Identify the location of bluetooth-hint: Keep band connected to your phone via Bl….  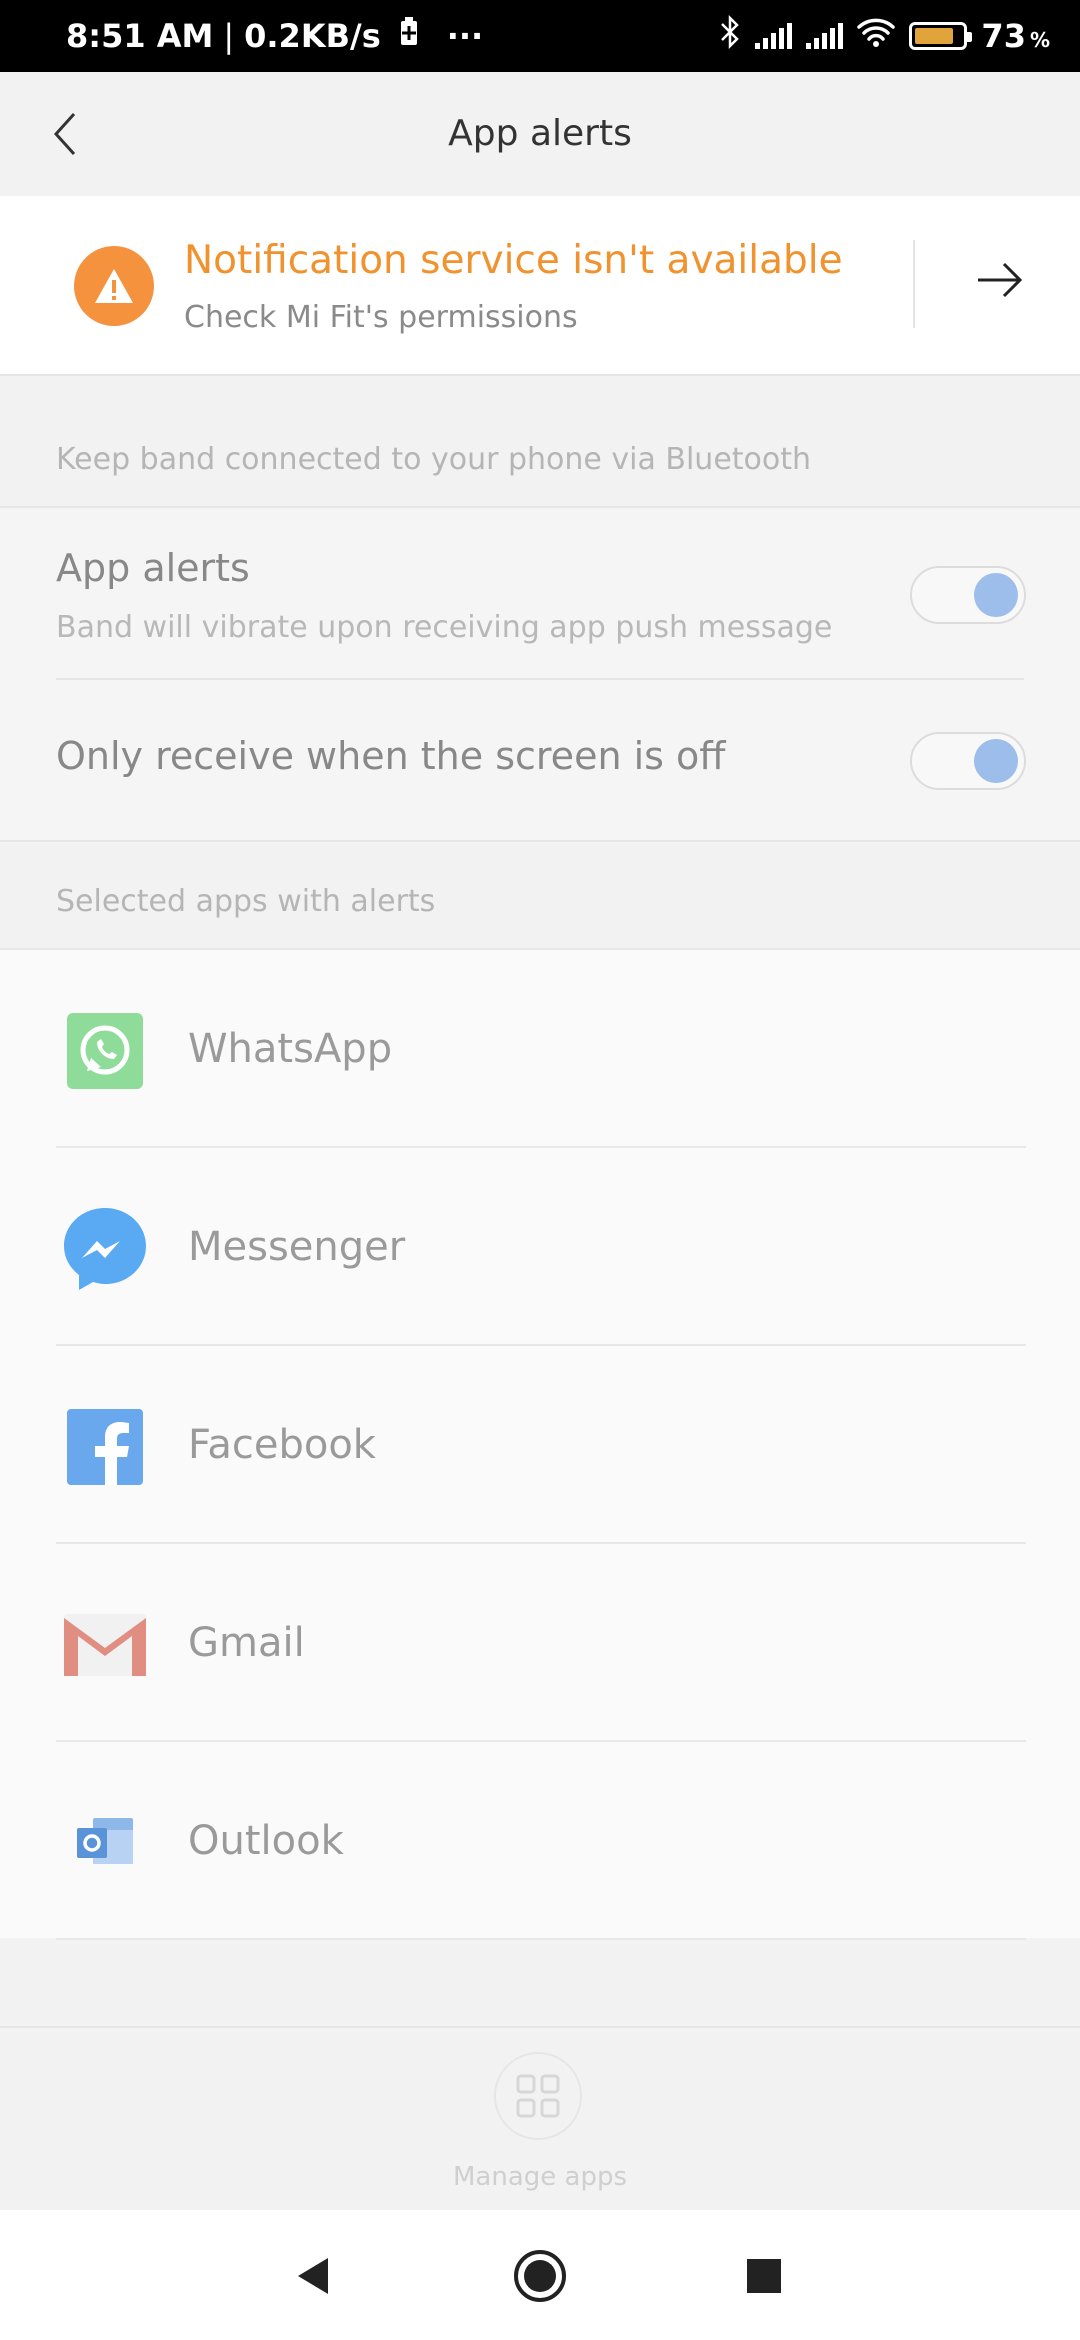
(434, 459).